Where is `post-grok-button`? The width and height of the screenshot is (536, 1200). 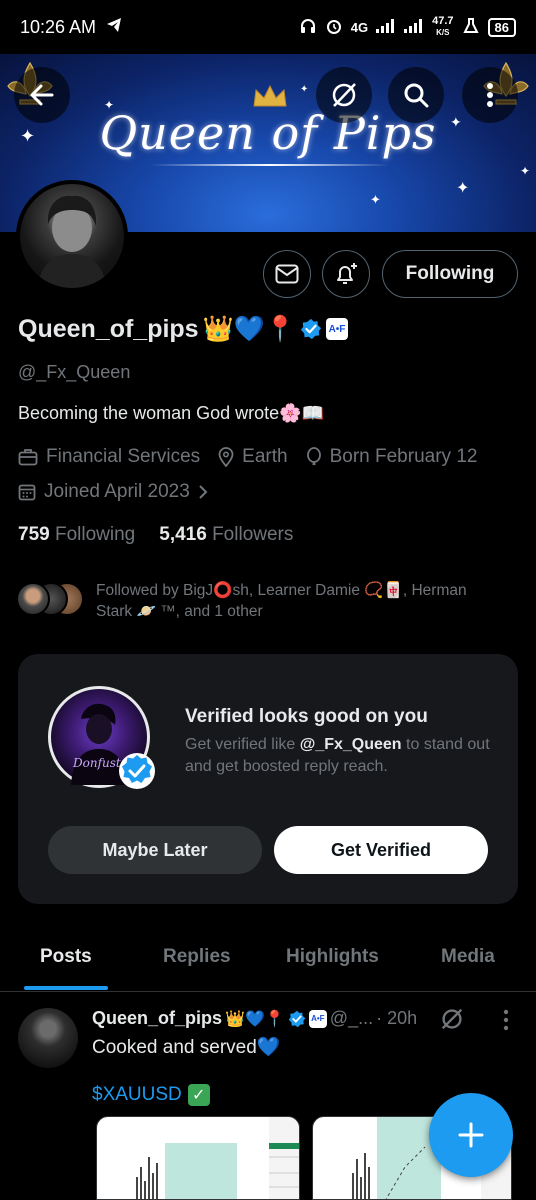
post-grok-button is located at coordinates (452, 1021).